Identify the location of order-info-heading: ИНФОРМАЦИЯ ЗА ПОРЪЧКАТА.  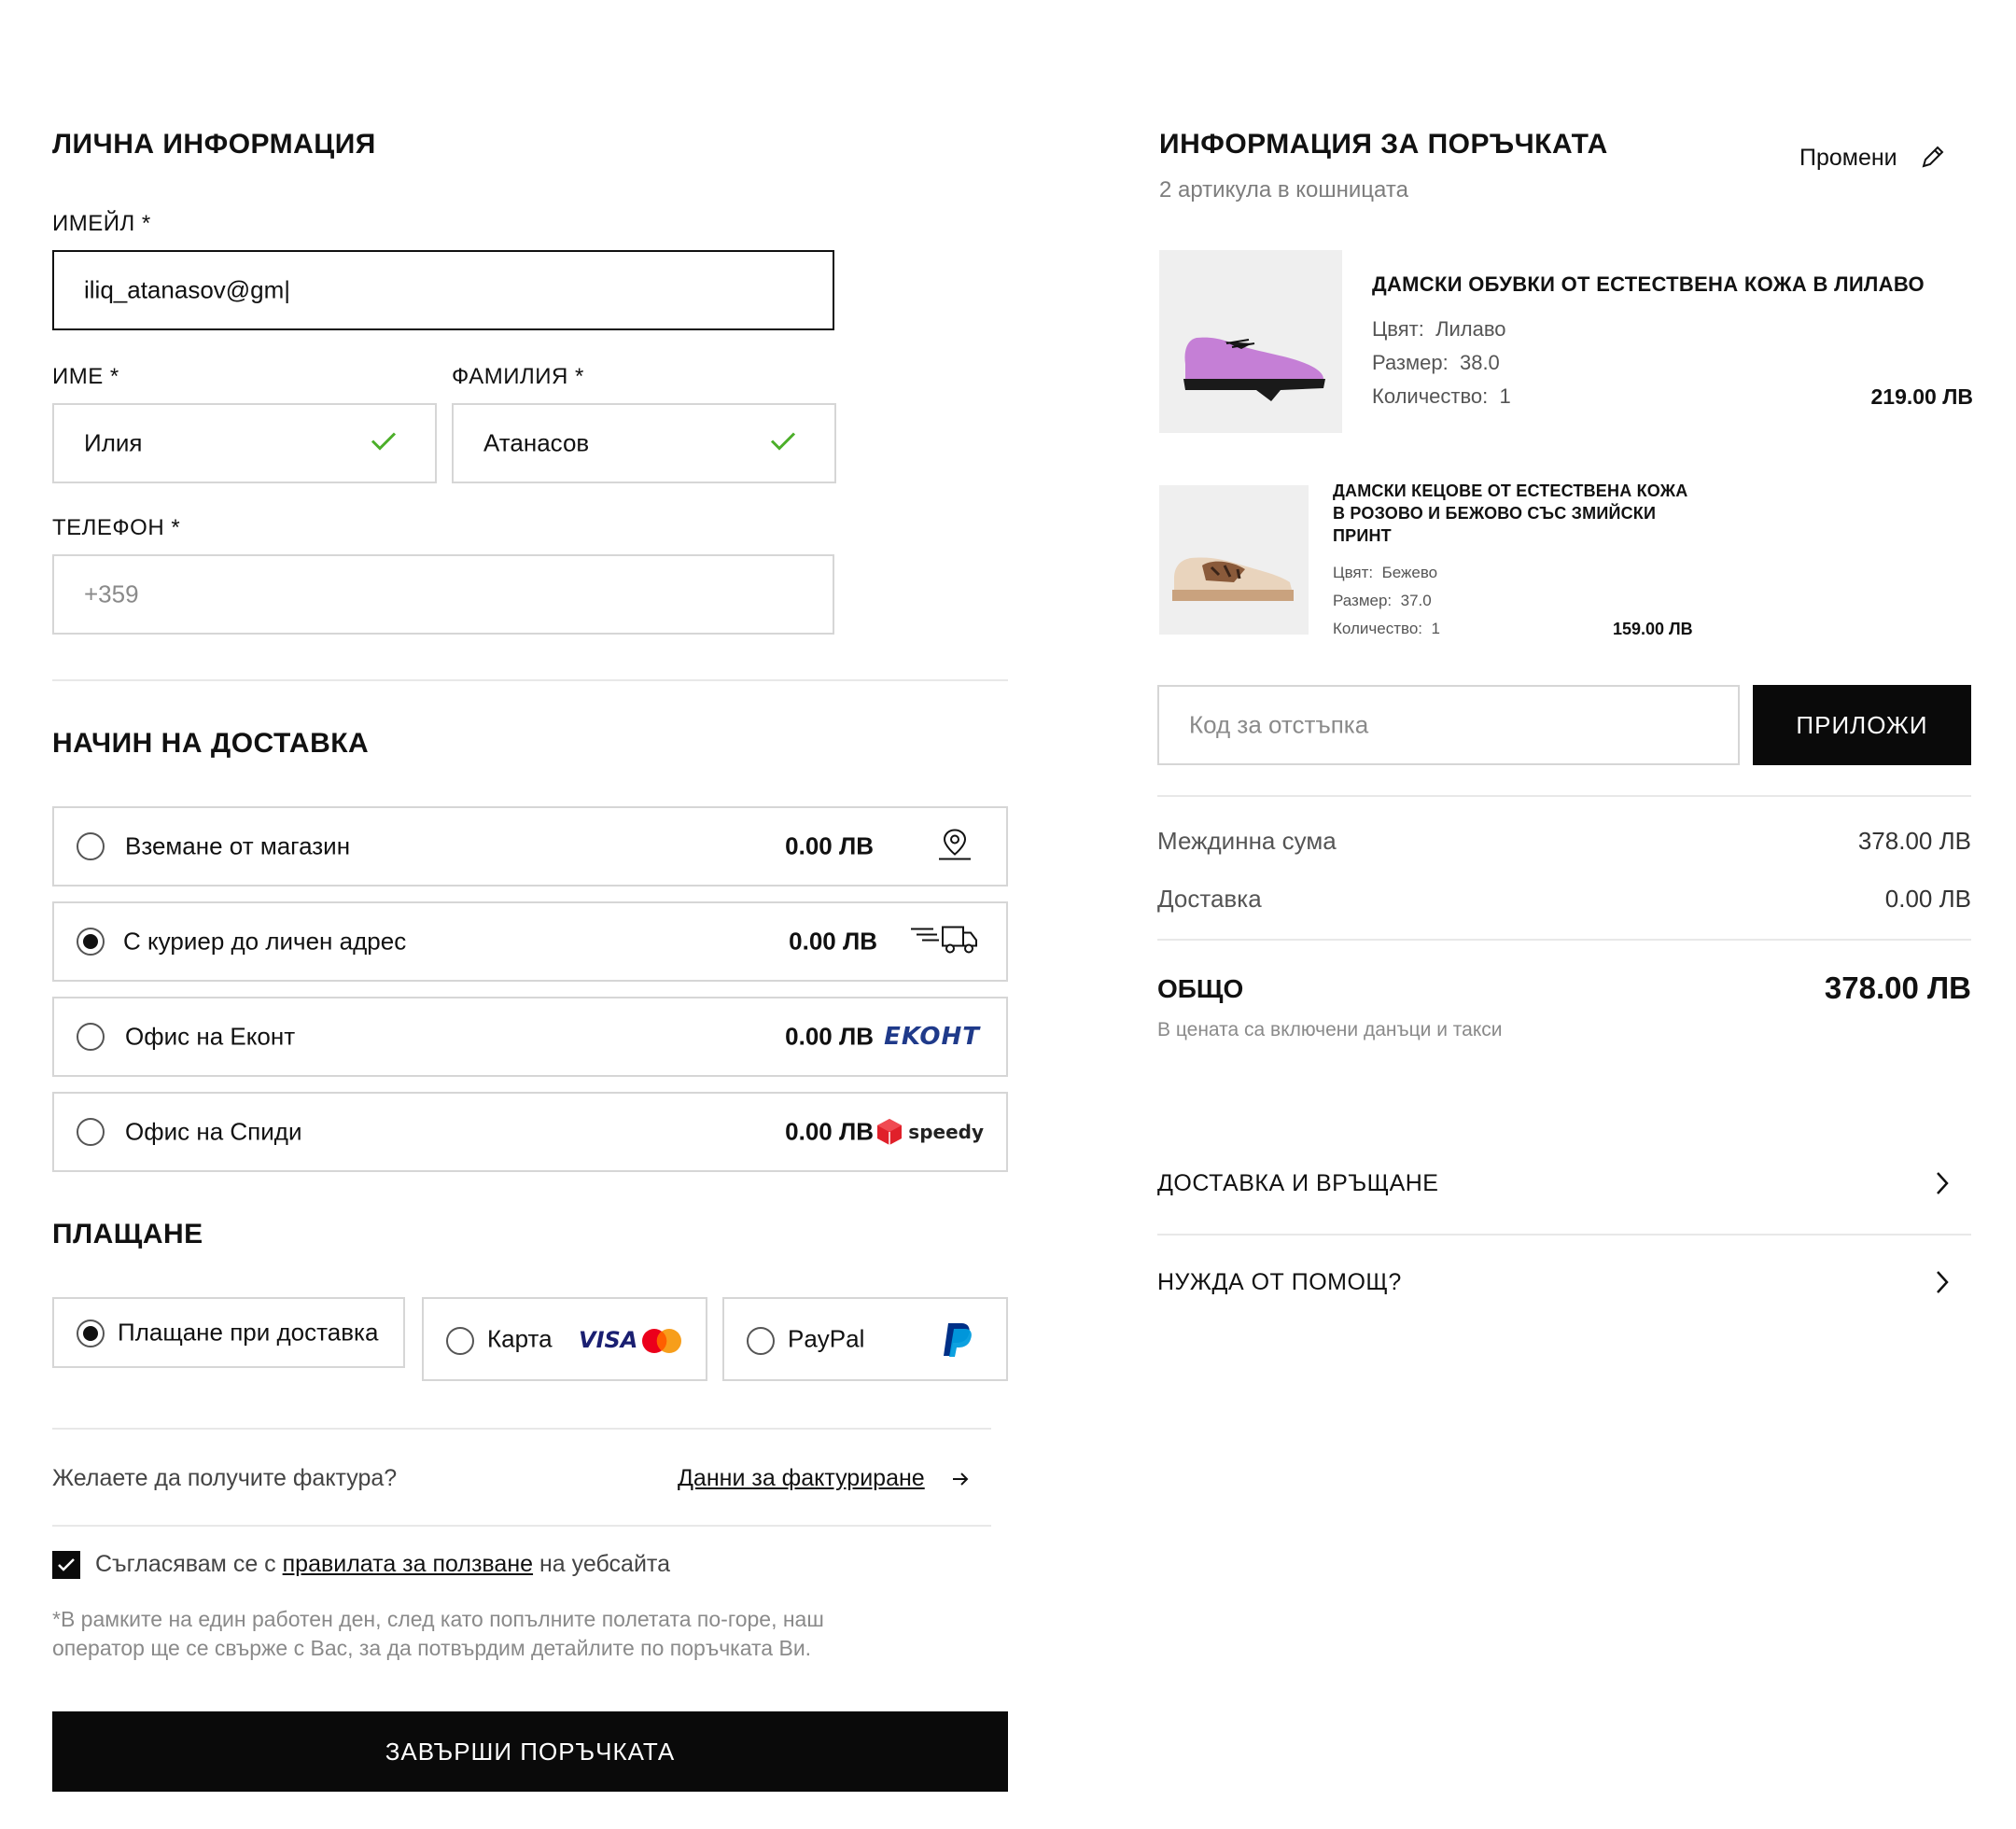
(1383, 145).